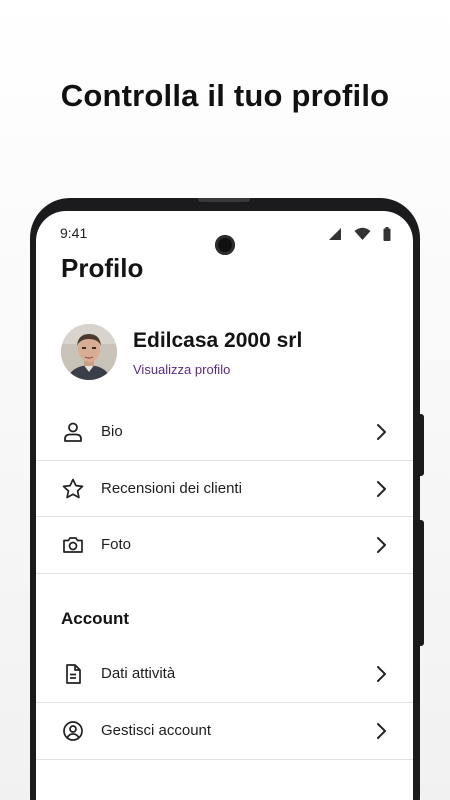 This screenshot has height=800, width=450. What do you see at coordinates (224, 200) in the screenshot?
I see `phone-speaker-slot` at bounding box center [224, 200].